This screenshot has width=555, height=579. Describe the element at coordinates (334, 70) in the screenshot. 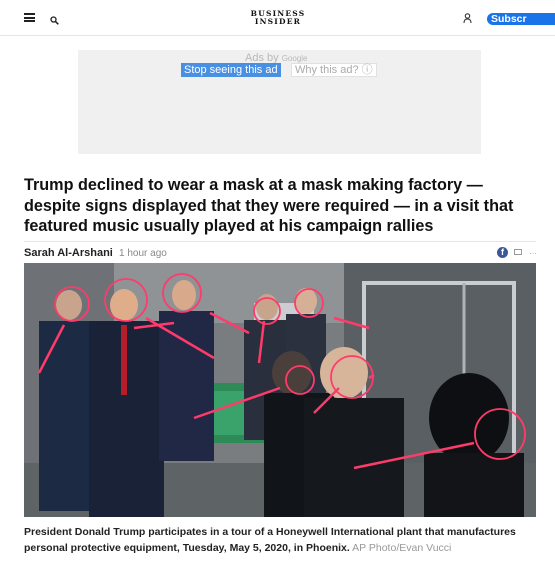

I see `why-this-ad-button: Why this ad? ⓘ` at that location.